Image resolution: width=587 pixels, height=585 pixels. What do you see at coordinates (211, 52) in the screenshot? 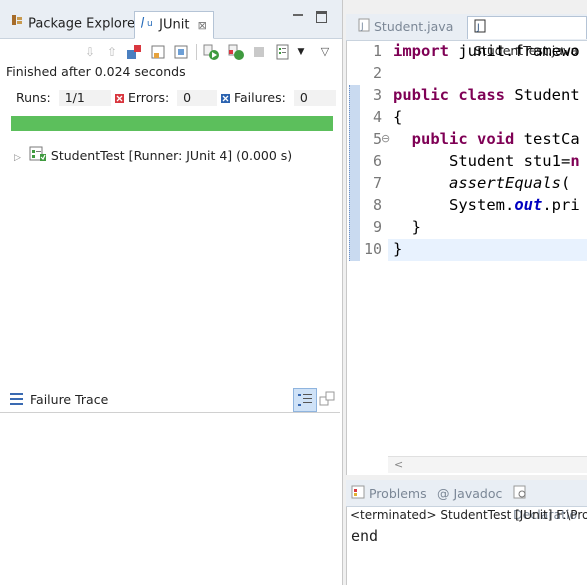
I see `rerun-test-icon` at bounding box center [211, 52].